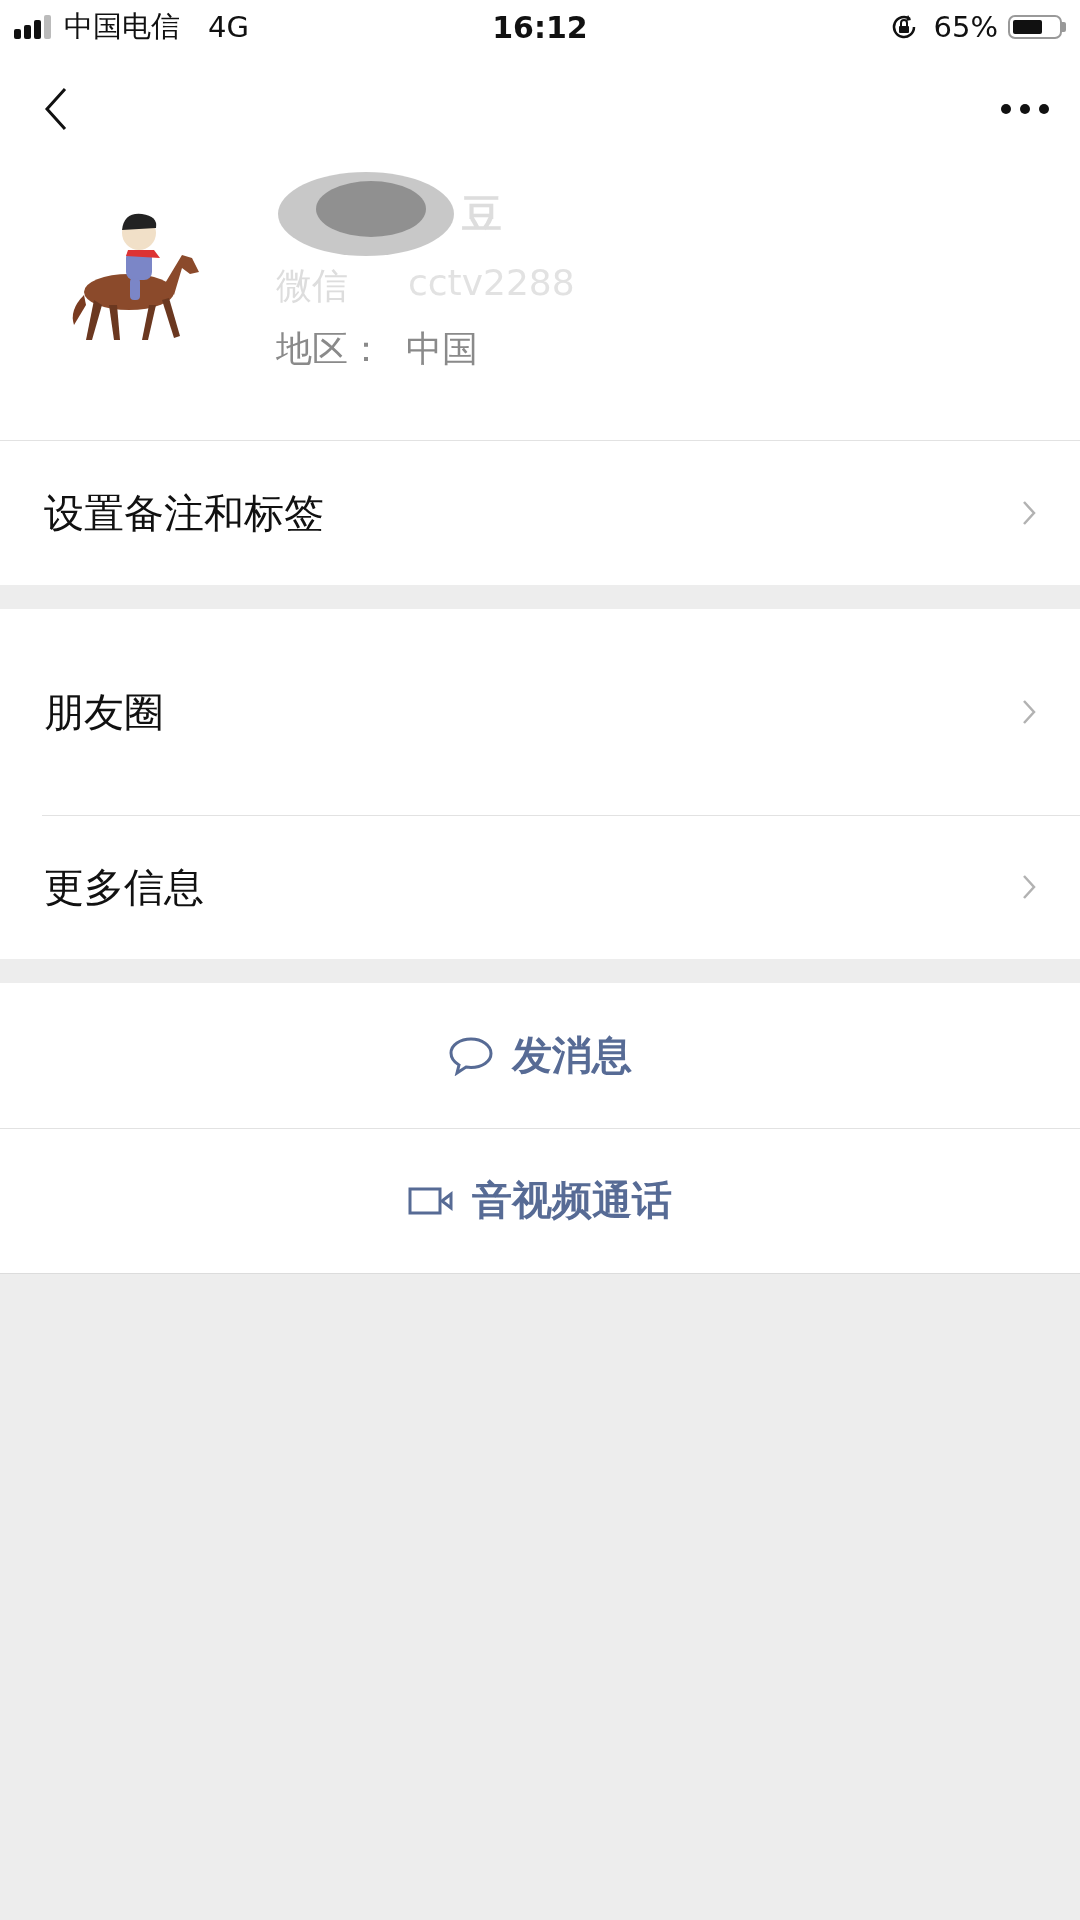  What do you see at coordinates (540, 712) in the screenshot?
I see `menu-row: 朋友圈` at bounding box center [540, 712].